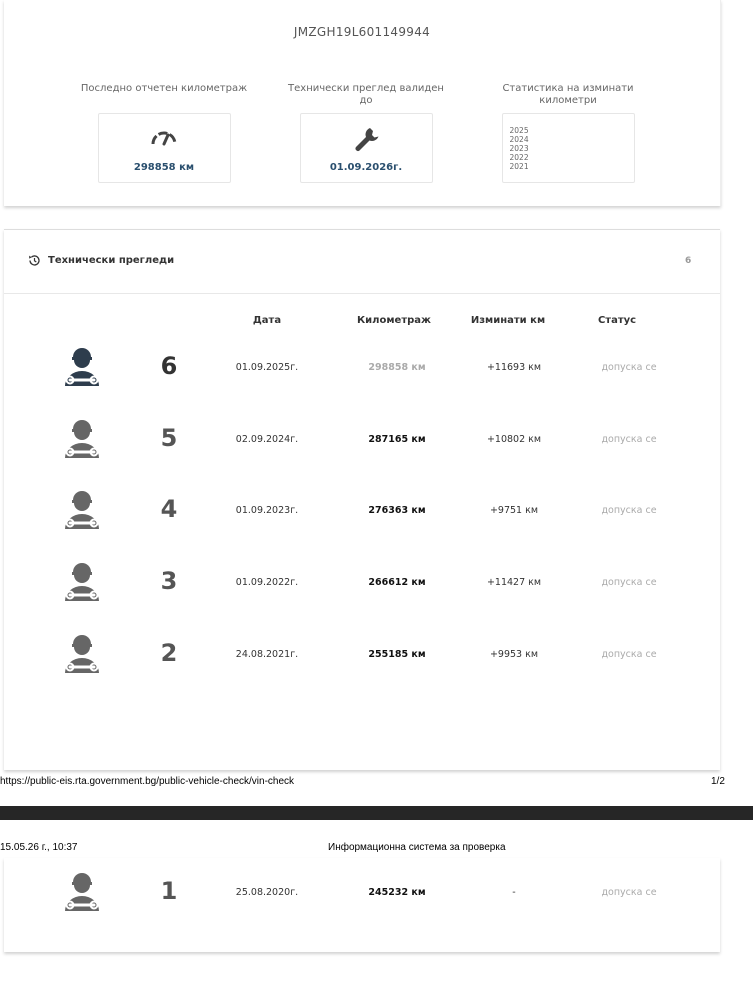 Image resolution: width=753 pixels, height=992 pixels. What do you see at coordinates (267, 320) in the screenshot?
I see `column-header-date: Дата` at bounding box center [267, 320].